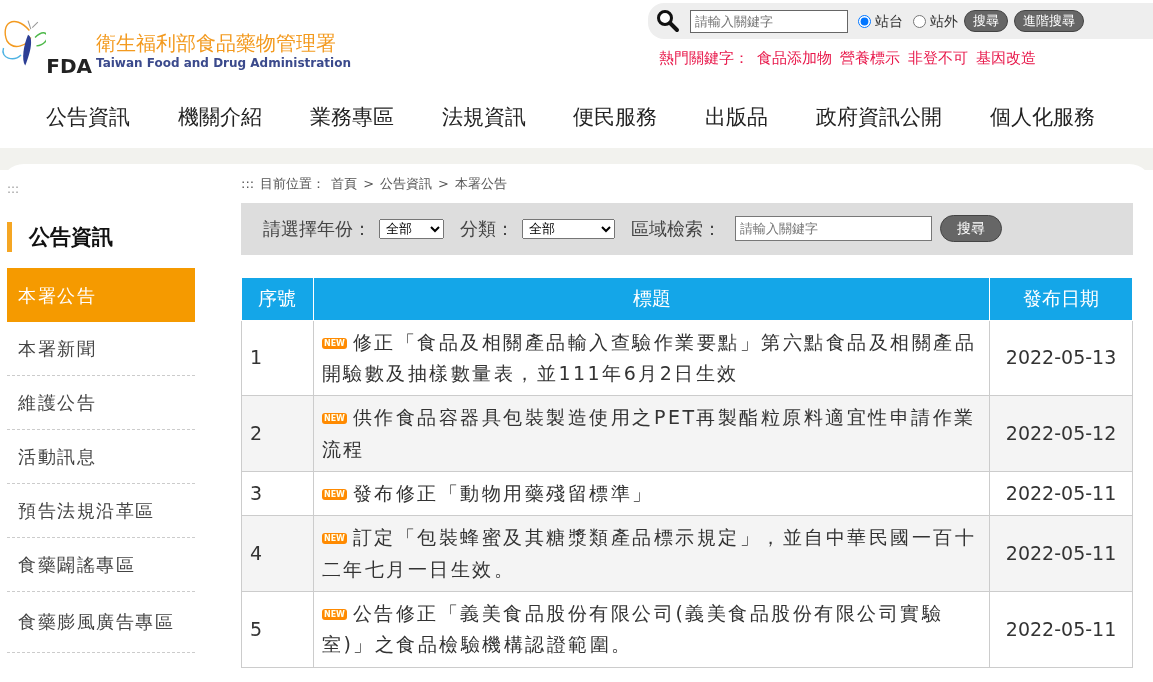 Image resolution: width=1153 pixels, height=682 pixels. What do you see at coordinates (1006, 58) in the screenshot?
I see `hot-keyword-link: 基因改造` at bounding box center [1006, 58].